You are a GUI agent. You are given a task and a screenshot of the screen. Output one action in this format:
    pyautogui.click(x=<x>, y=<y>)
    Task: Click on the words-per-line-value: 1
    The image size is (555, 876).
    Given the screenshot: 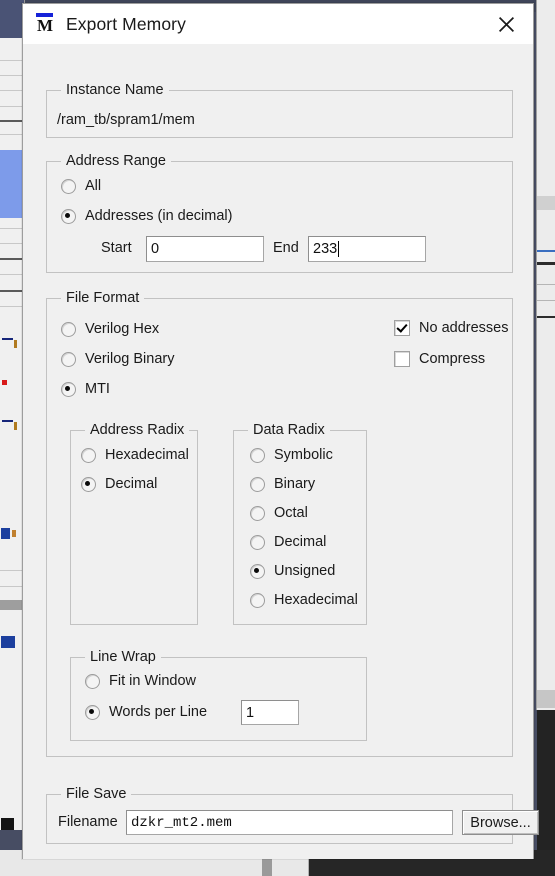 What is the action you would take?
    pyautogui.click(x=250, y=712)
    